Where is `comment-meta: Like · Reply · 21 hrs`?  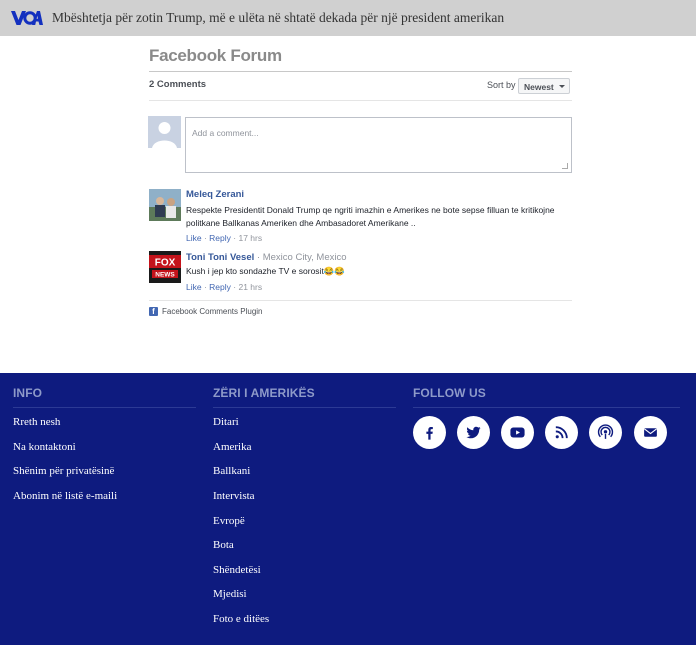
comment-meta: Like · Reply · 21 hrs is located at coordinates (224, 287).